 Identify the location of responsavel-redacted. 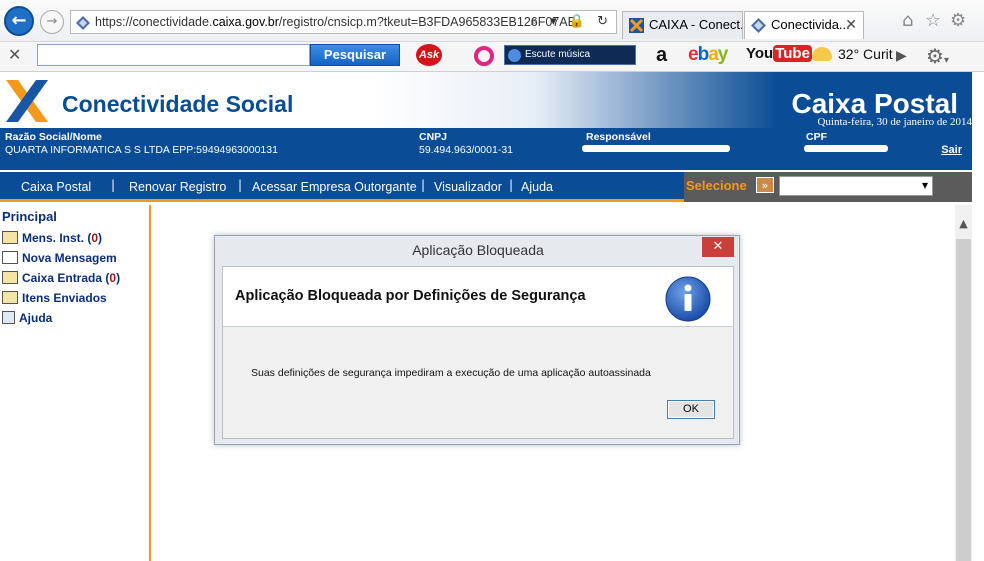
(656, 148).